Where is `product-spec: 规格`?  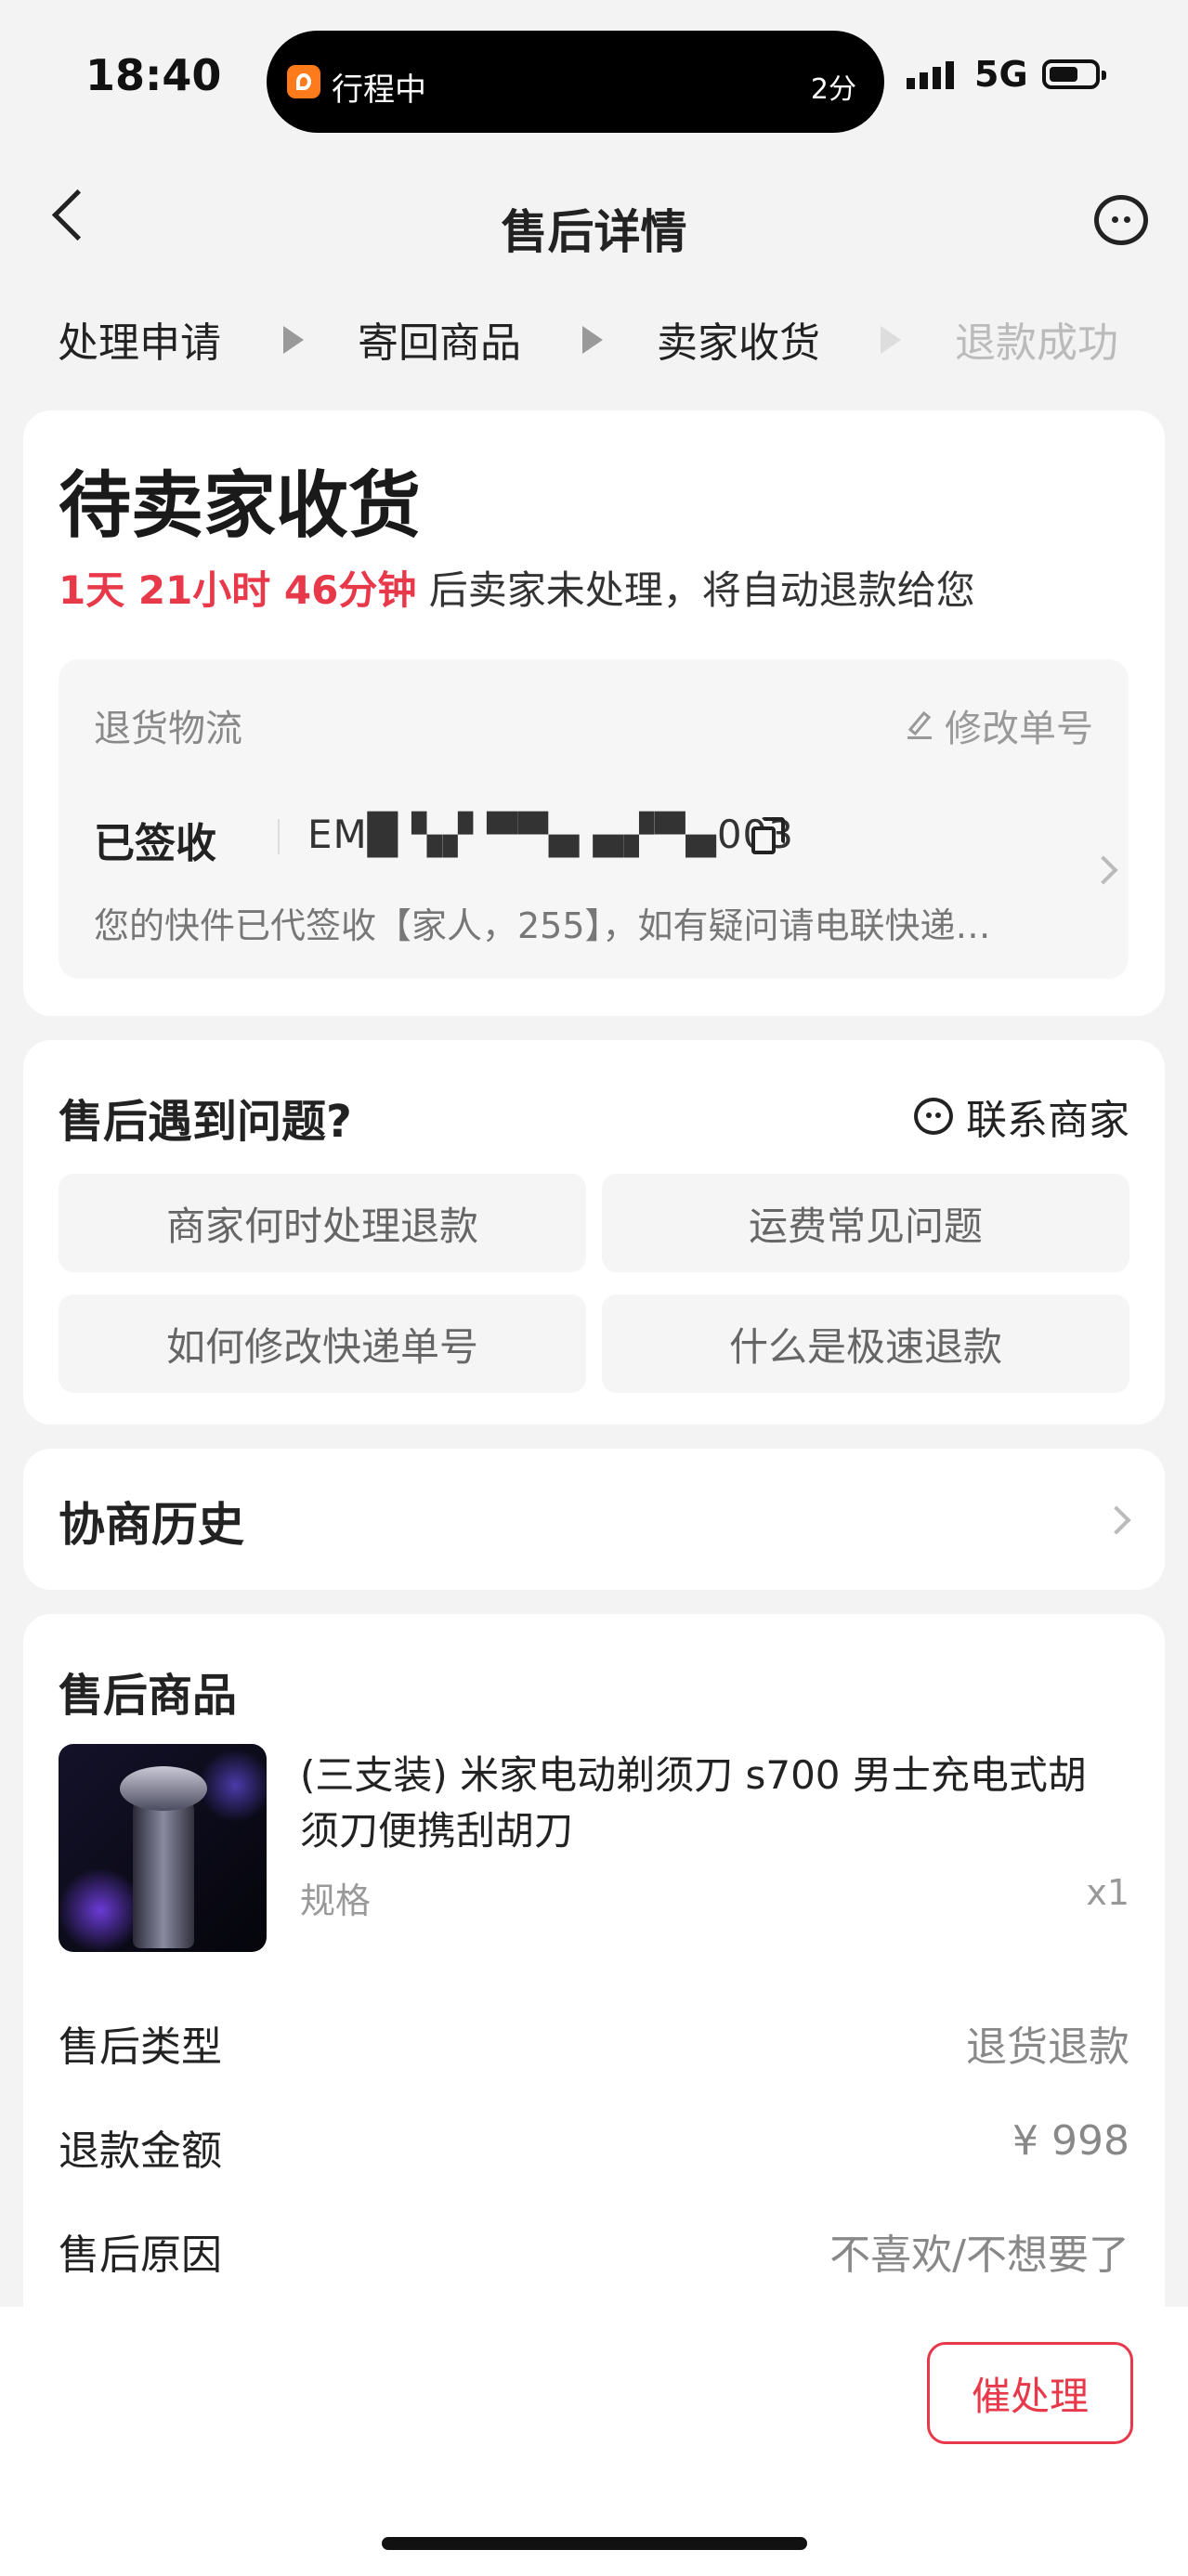
product-spec: 规格 is located at coordinates (336, 1900).